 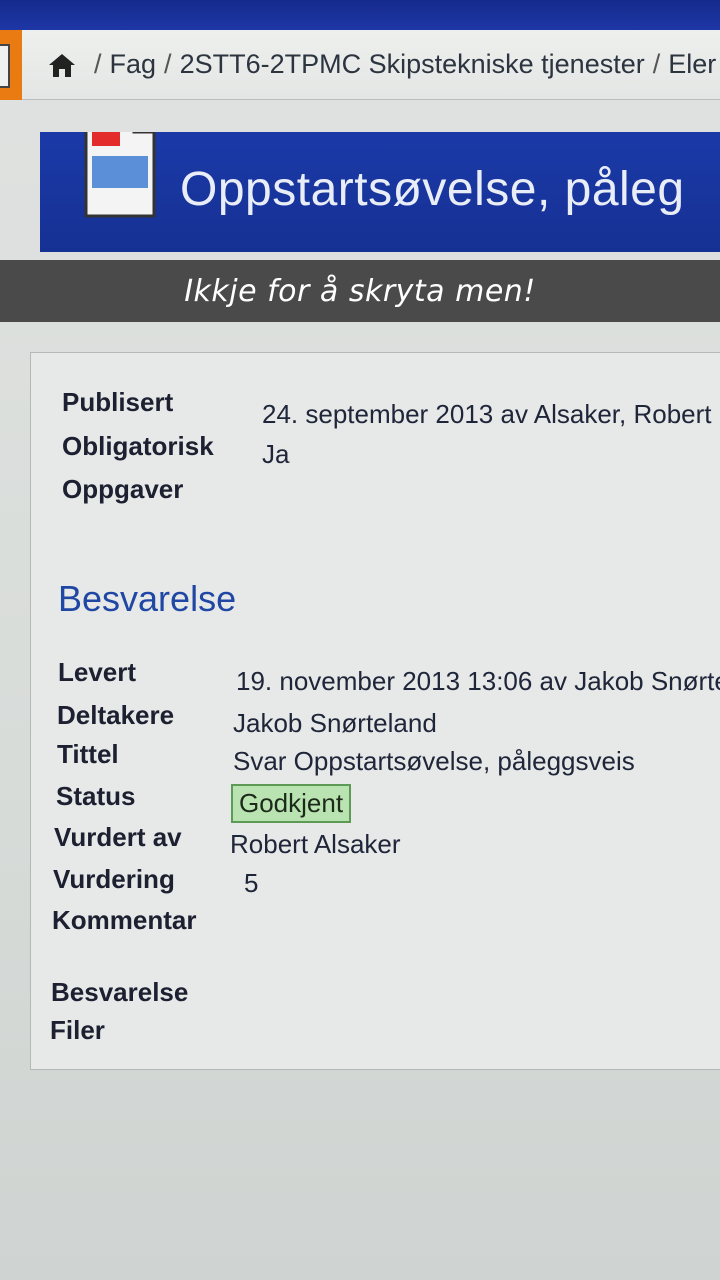 I want to click on comment-label: Kommentar, so click(x=124, y=920).